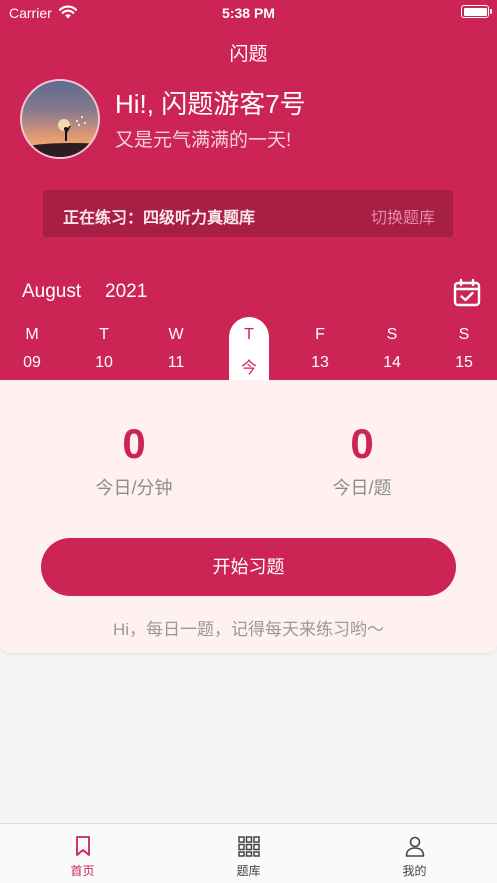  I want to click on tab-mine: 我的, so click(414, 853).